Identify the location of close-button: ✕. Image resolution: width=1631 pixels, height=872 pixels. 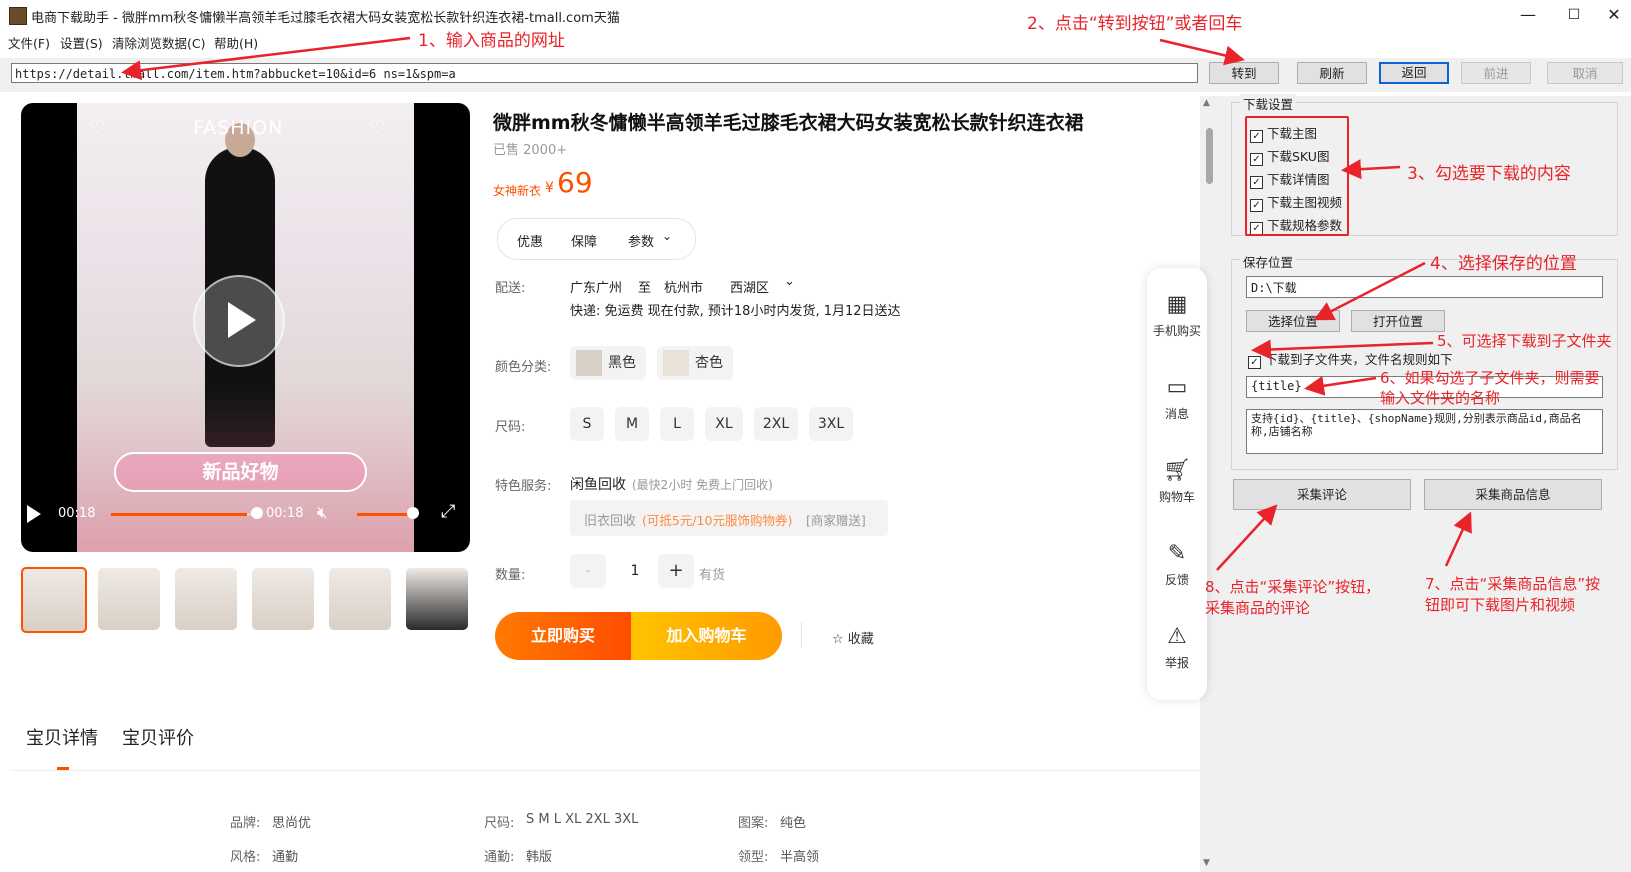
(1614, 15).